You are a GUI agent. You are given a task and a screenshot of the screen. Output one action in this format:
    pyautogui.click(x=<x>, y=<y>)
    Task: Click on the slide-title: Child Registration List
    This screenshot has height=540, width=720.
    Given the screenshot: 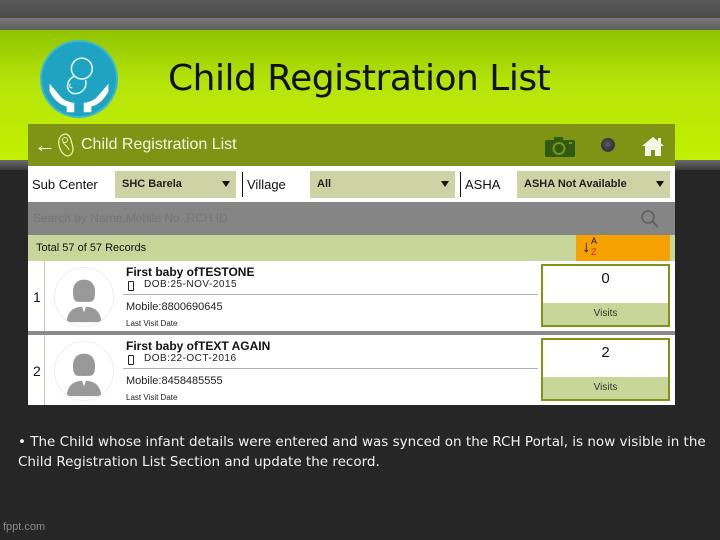 What is the action you would take?
    pyautogui.click(x=359, y=78)
    